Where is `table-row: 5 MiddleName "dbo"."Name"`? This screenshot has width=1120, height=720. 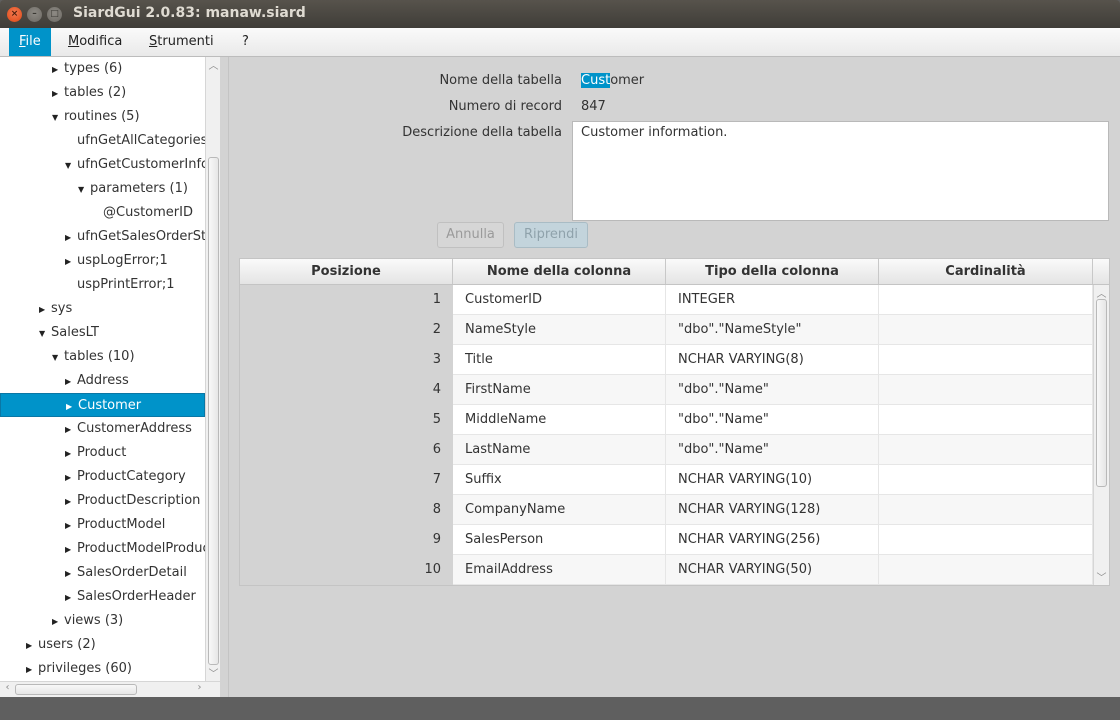
table-row: 5 MiddleName "dbo"."Name" is located at coordinates (666, 420).